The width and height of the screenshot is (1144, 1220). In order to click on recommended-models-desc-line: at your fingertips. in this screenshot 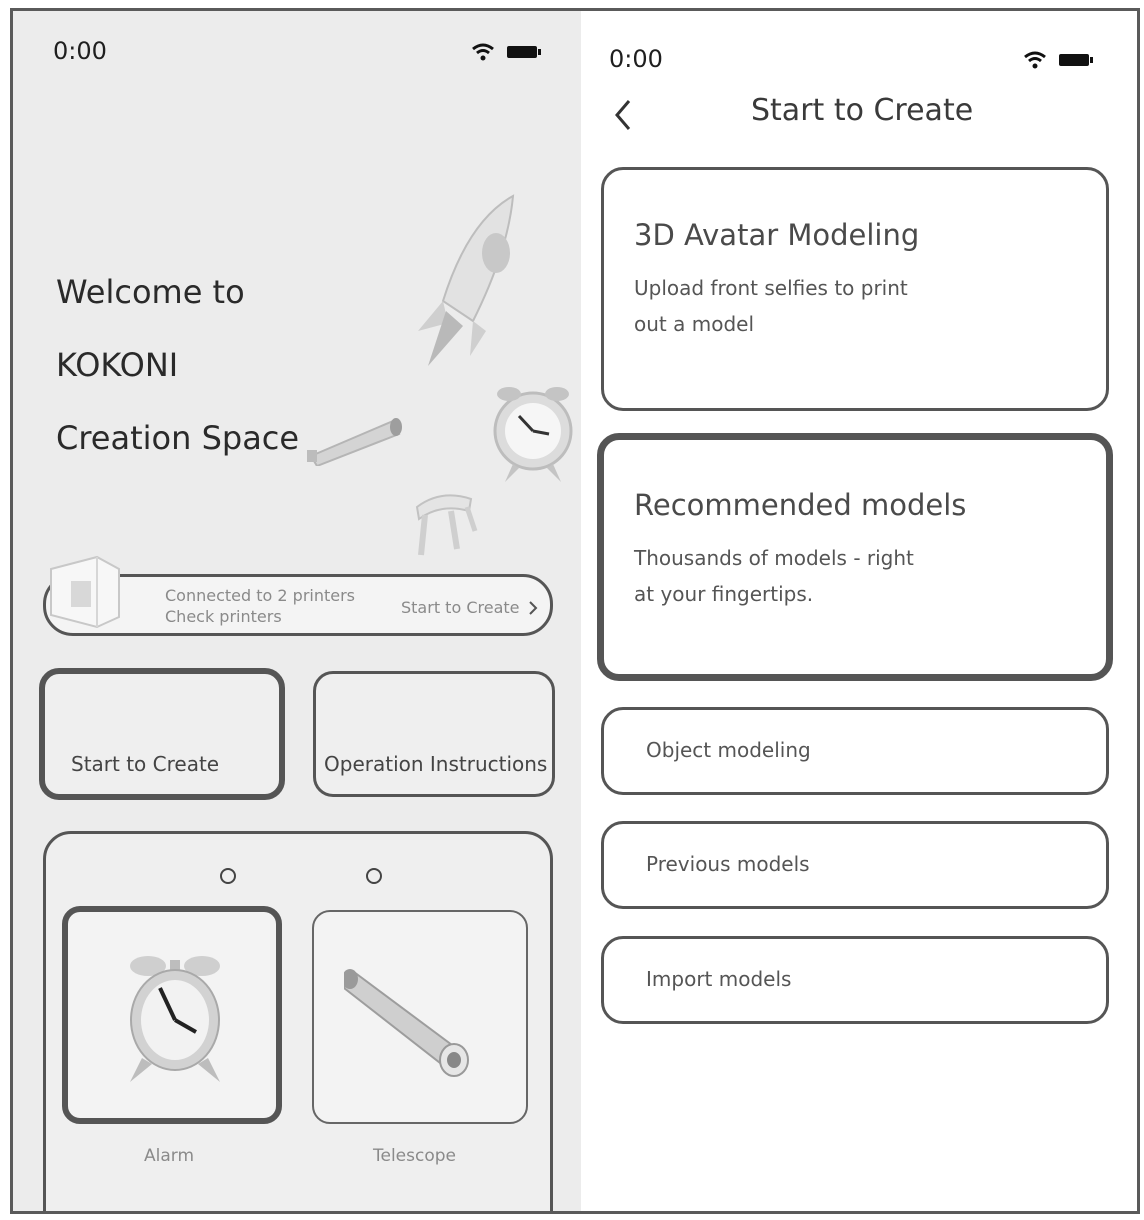, I will do `click(724, 594)`.